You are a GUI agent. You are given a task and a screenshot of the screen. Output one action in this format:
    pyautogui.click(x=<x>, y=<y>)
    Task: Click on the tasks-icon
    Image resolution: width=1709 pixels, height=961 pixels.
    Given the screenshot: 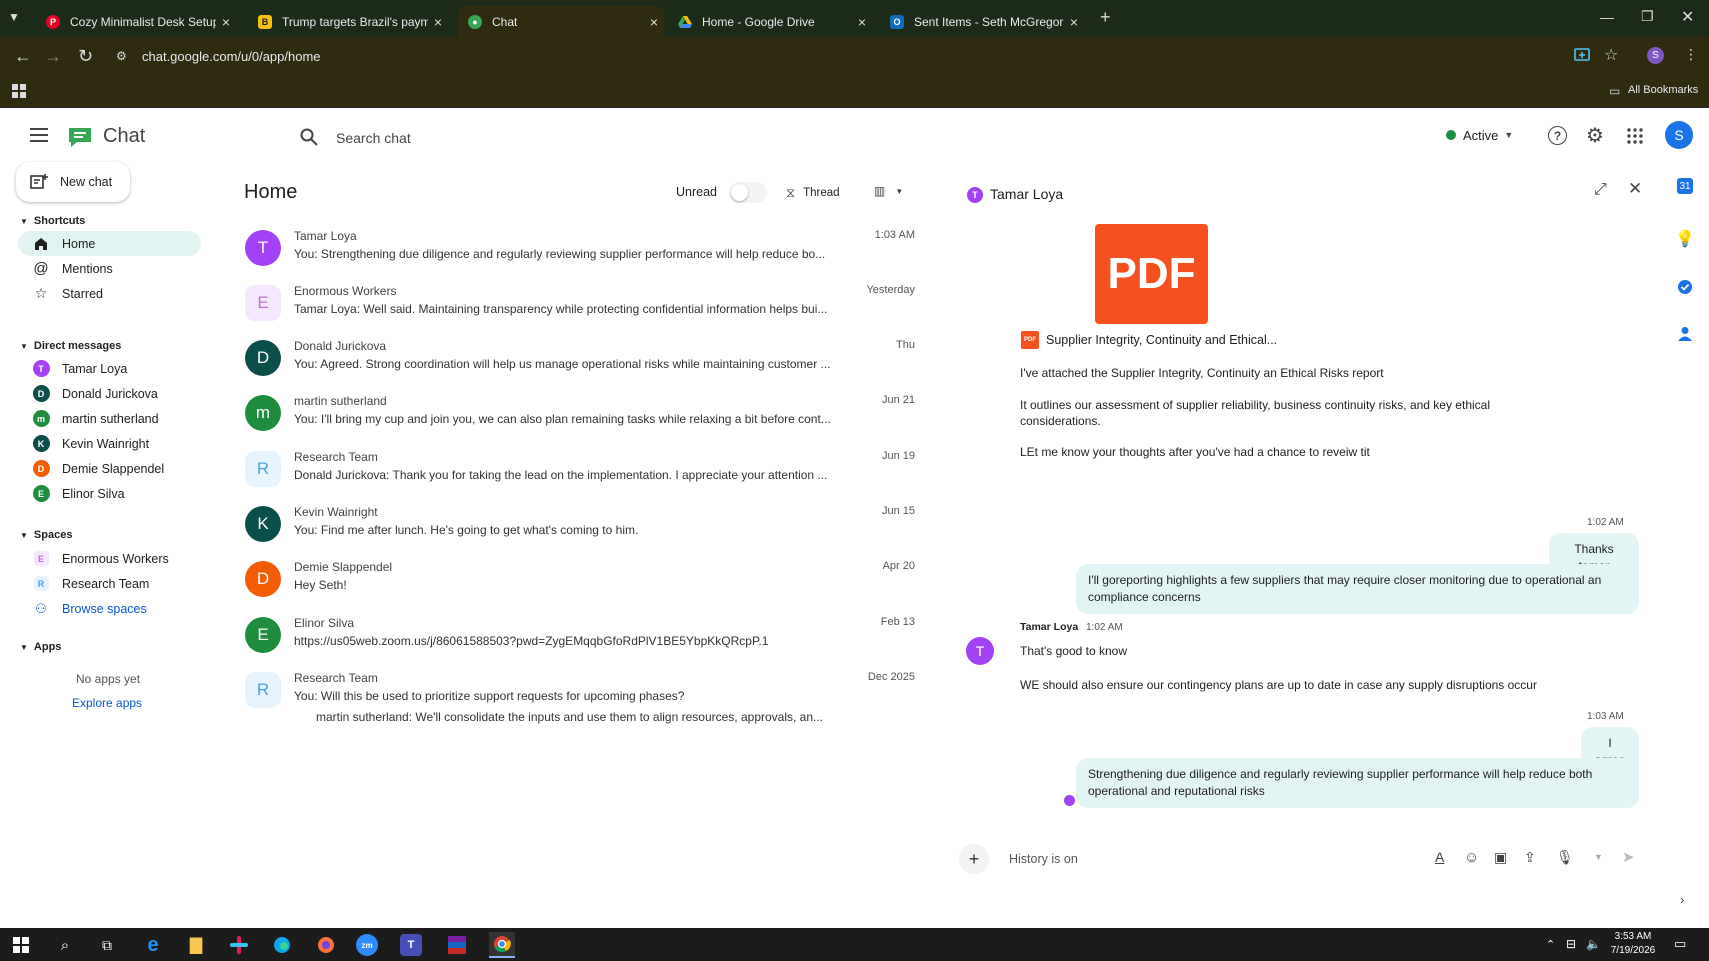 What is the action you would take?
    pyautogui.click(x=1685, y=287)
    